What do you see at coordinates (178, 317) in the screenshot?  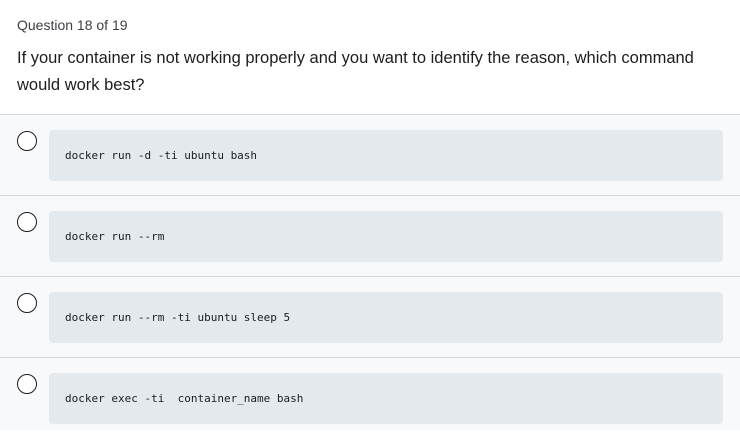 I see `answer-code-text: docker run --rm -ti ubuntu sleep 5` at bounding box center [178, 317].